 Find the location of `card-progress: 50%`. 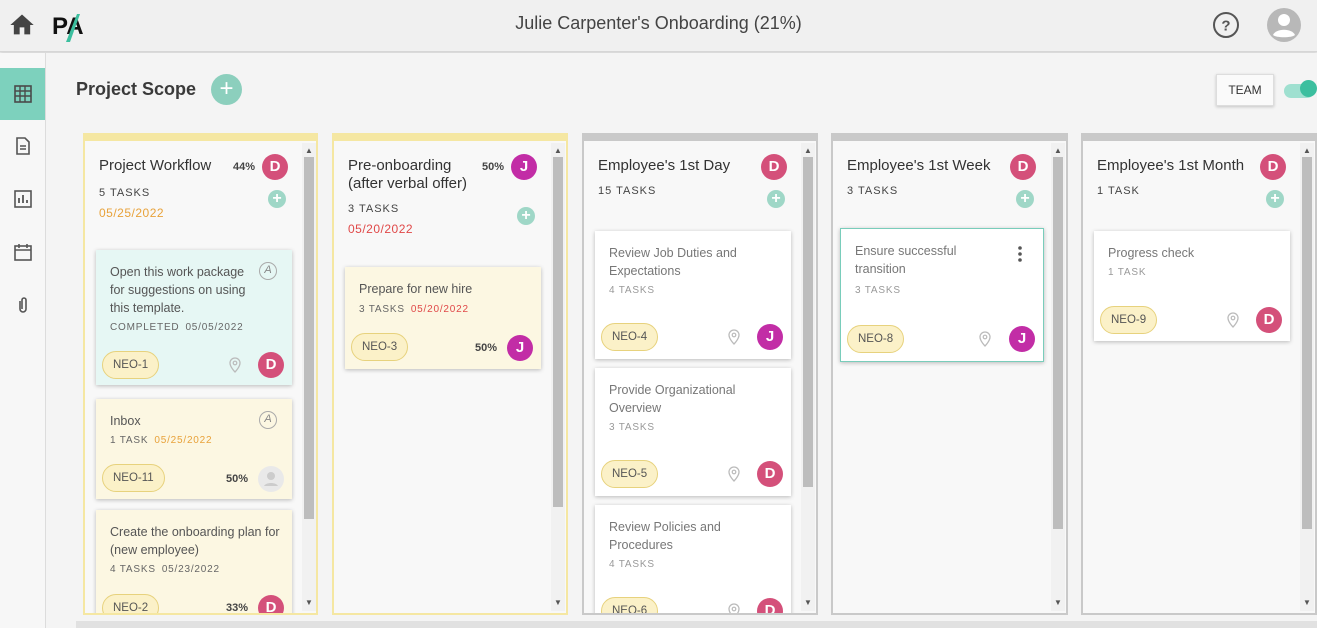

card-progress: 50% is located at coordinates (237, 479).